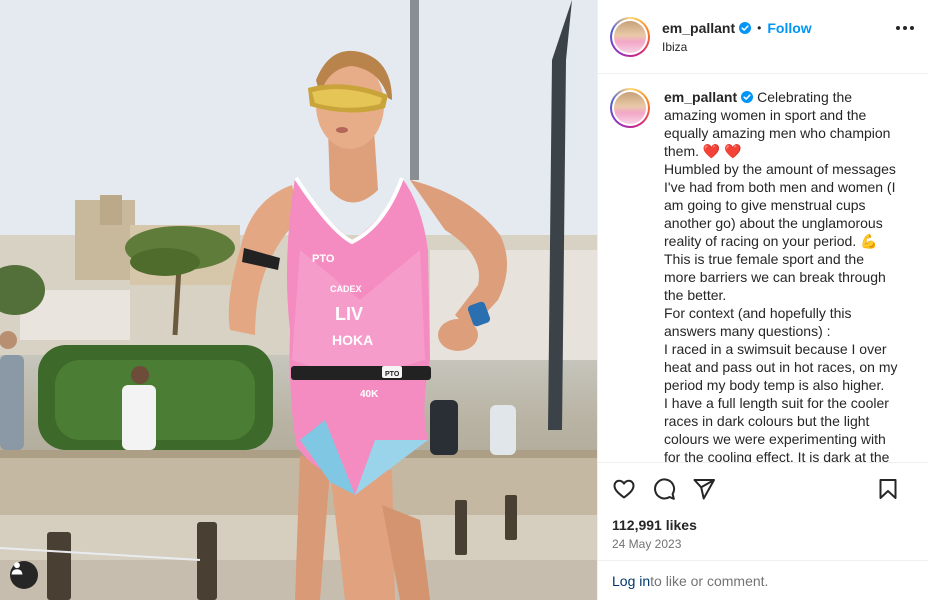 Image resolution: width=928 pixels, height=600 pixels. What do you see at coordinates (763, 548) in the screenshot?
I see `post-date: 24 May 2023` at bounding box center [763, 548].